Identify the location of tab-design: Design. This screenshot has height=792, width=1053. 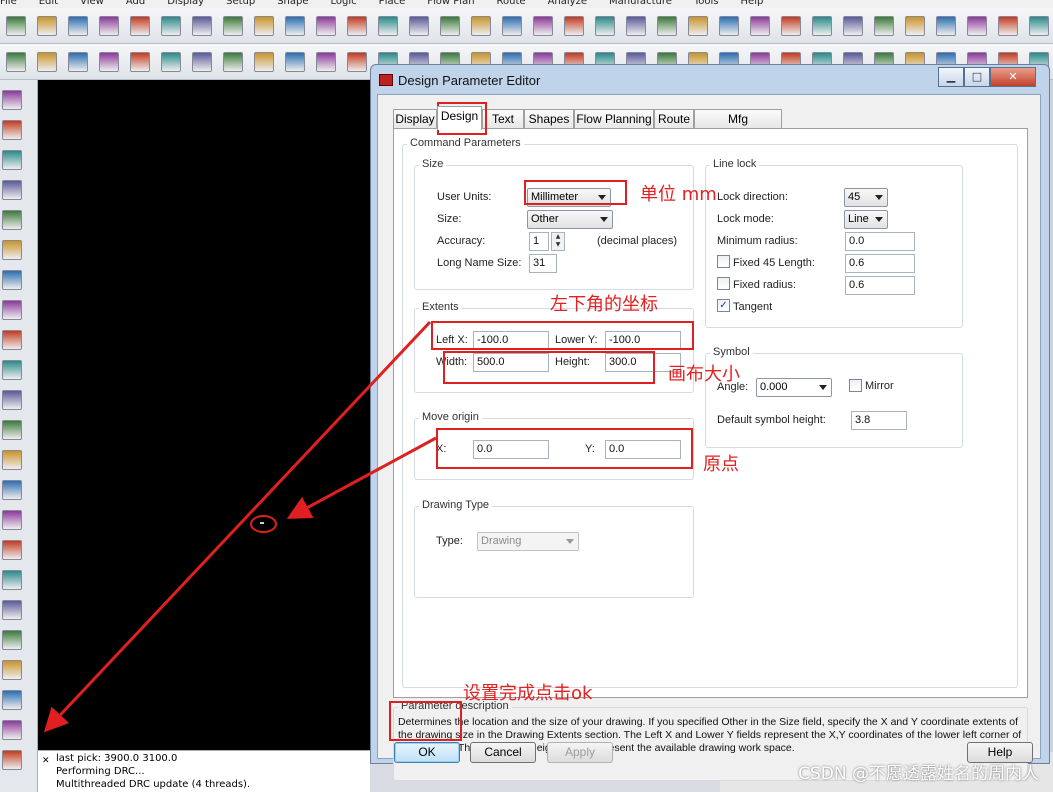
(459, 118).